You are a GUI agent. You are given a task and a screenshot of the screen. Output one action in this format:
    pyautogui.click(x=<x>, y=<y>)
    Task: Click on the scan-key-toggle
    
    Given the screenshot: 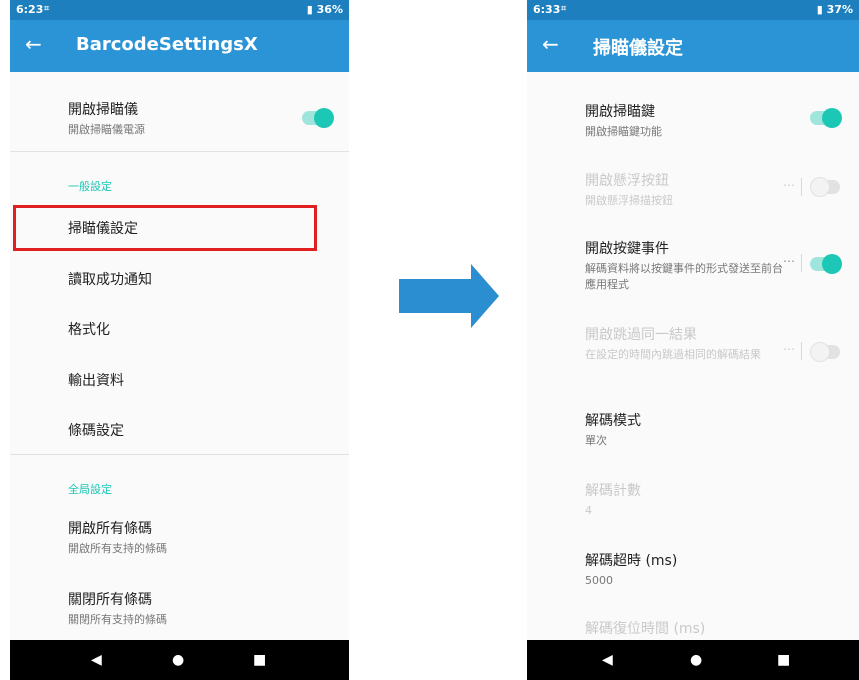 What is the action you would take?
    pyautogui.click(x=826, y=118)
    